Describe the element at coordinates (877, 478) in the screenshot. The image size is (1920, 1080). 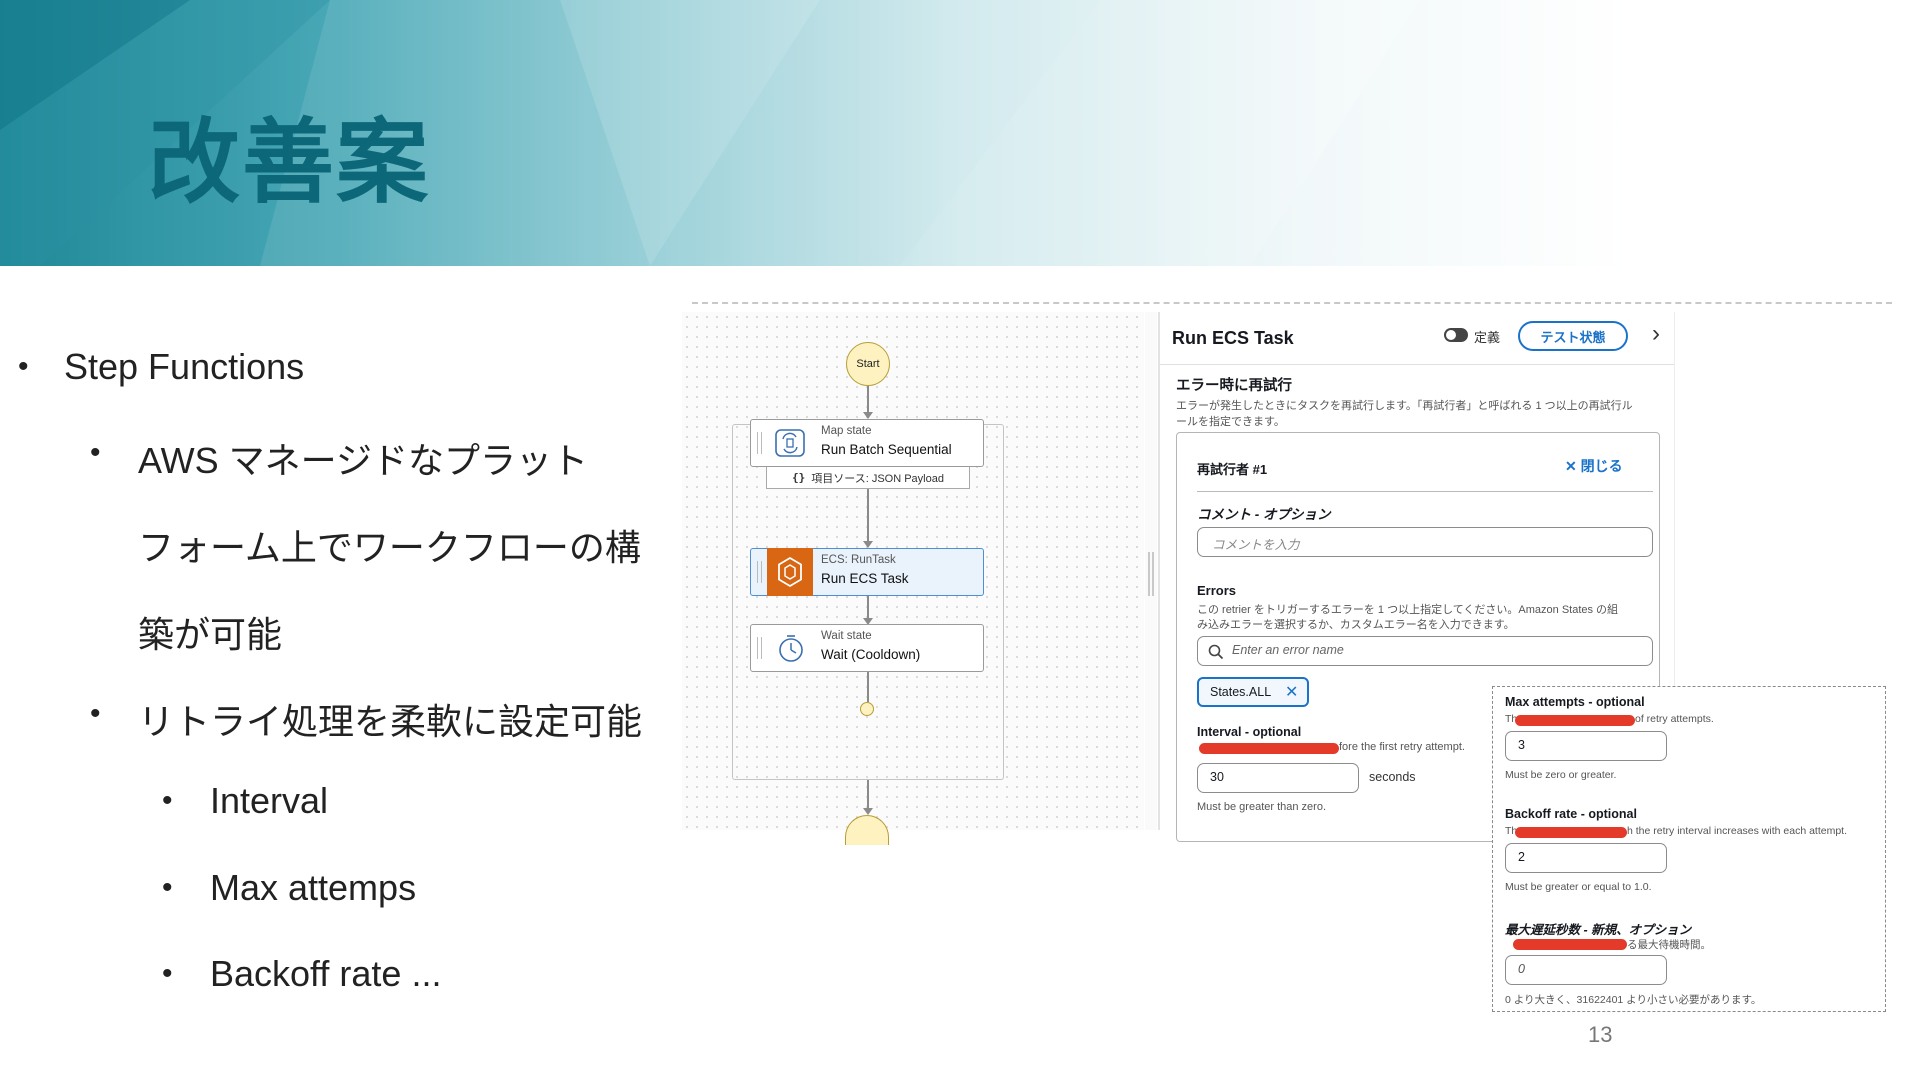
I see `map-item-source-label: 項目ソース: JSON Payload` at that location.